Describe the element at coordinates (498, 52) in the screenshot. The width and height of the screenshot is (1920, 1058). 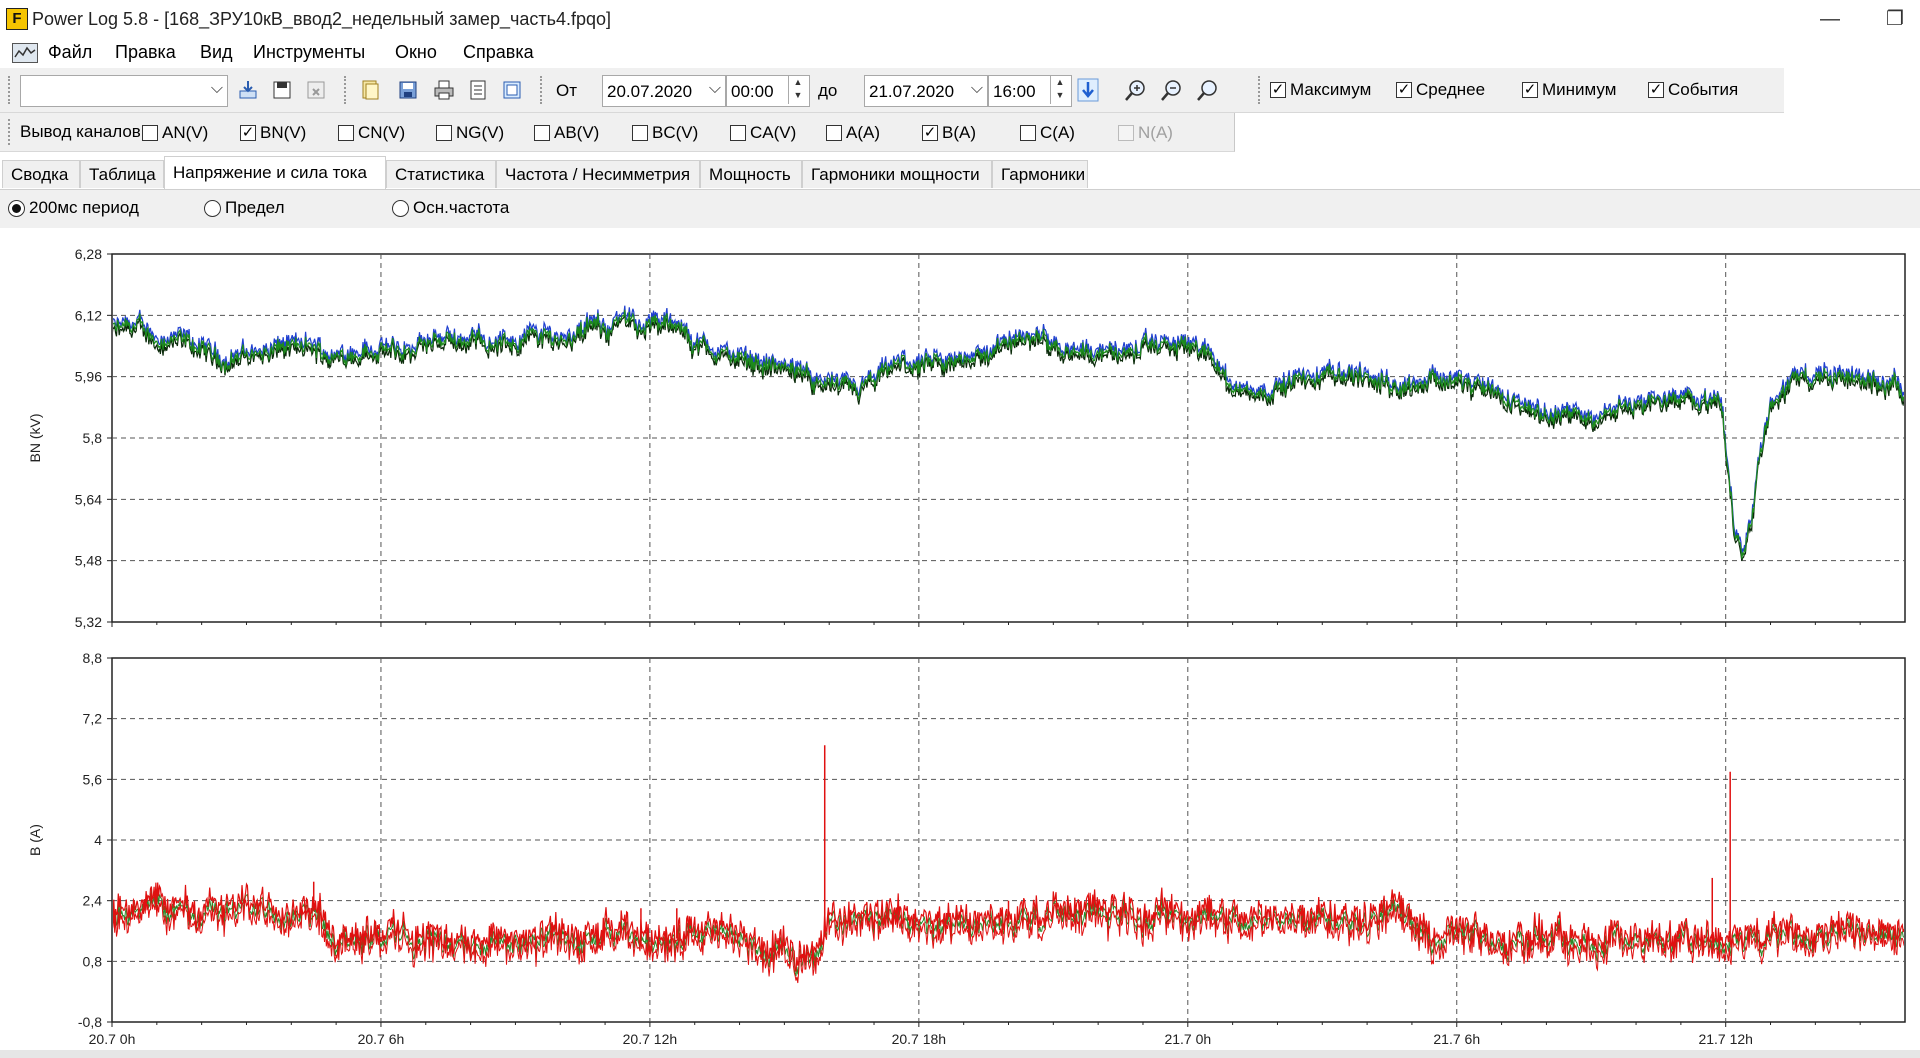
I see `menu-help: Справка` at that location.